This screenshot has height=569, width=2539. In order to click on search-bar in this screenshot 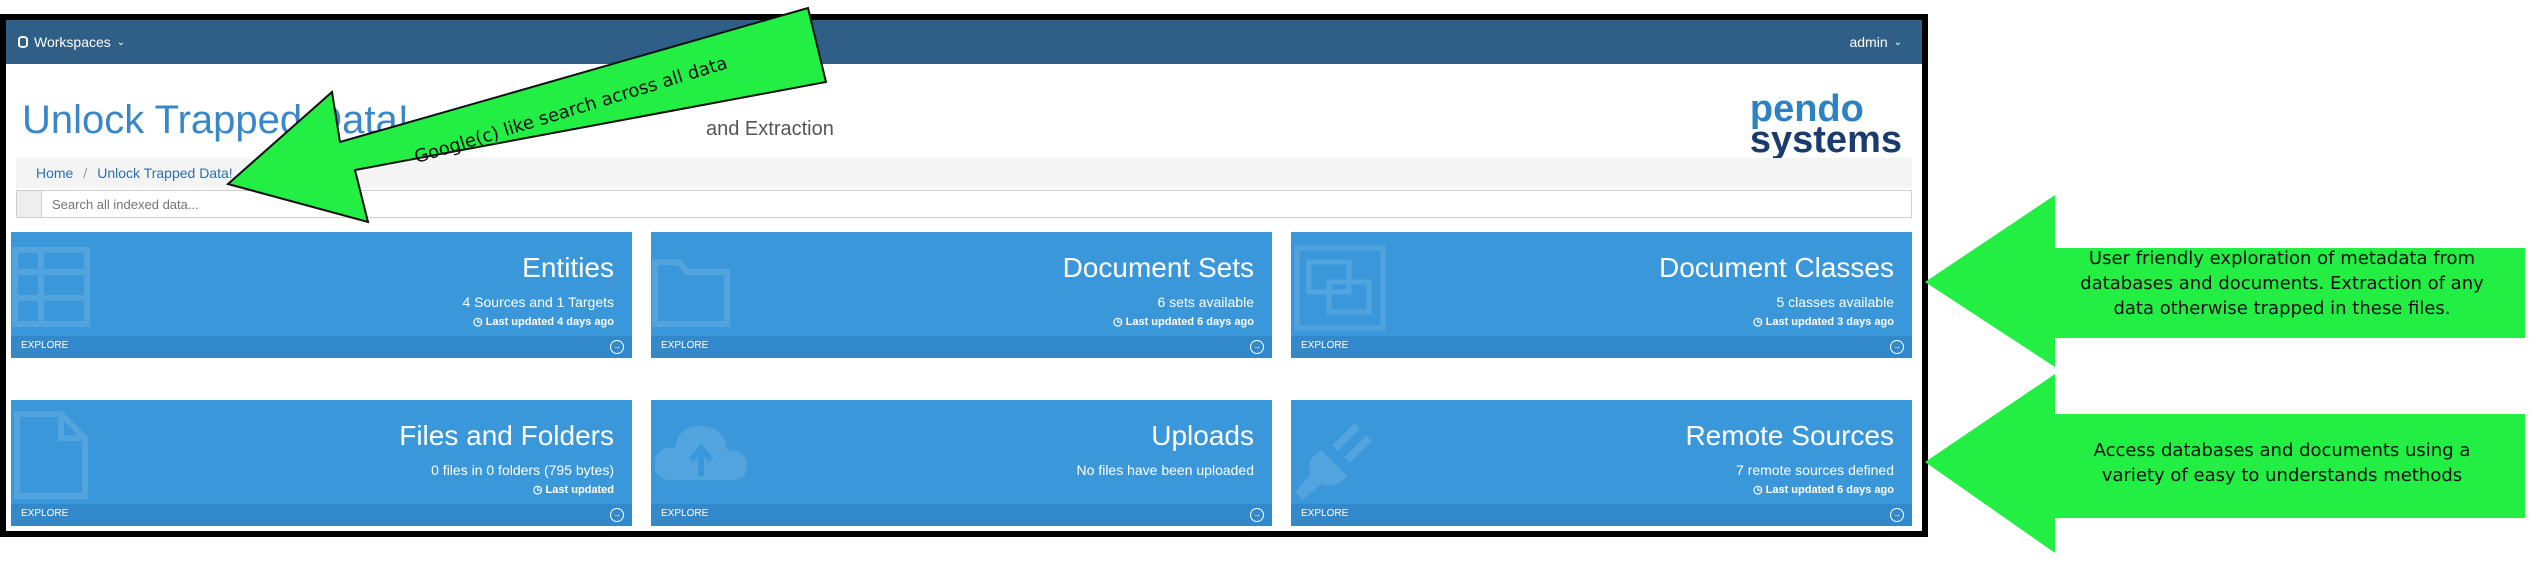, I will do `click(964, 204)`.